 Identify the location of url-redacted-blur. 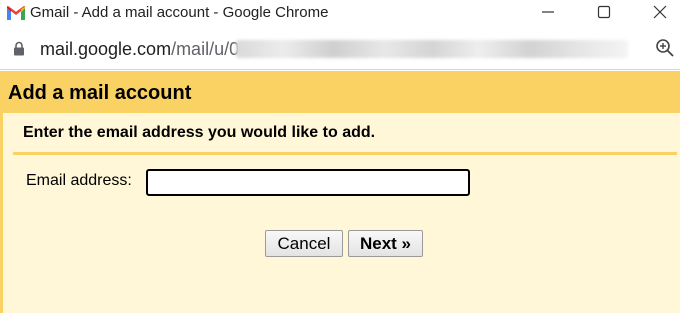
(432, 49).